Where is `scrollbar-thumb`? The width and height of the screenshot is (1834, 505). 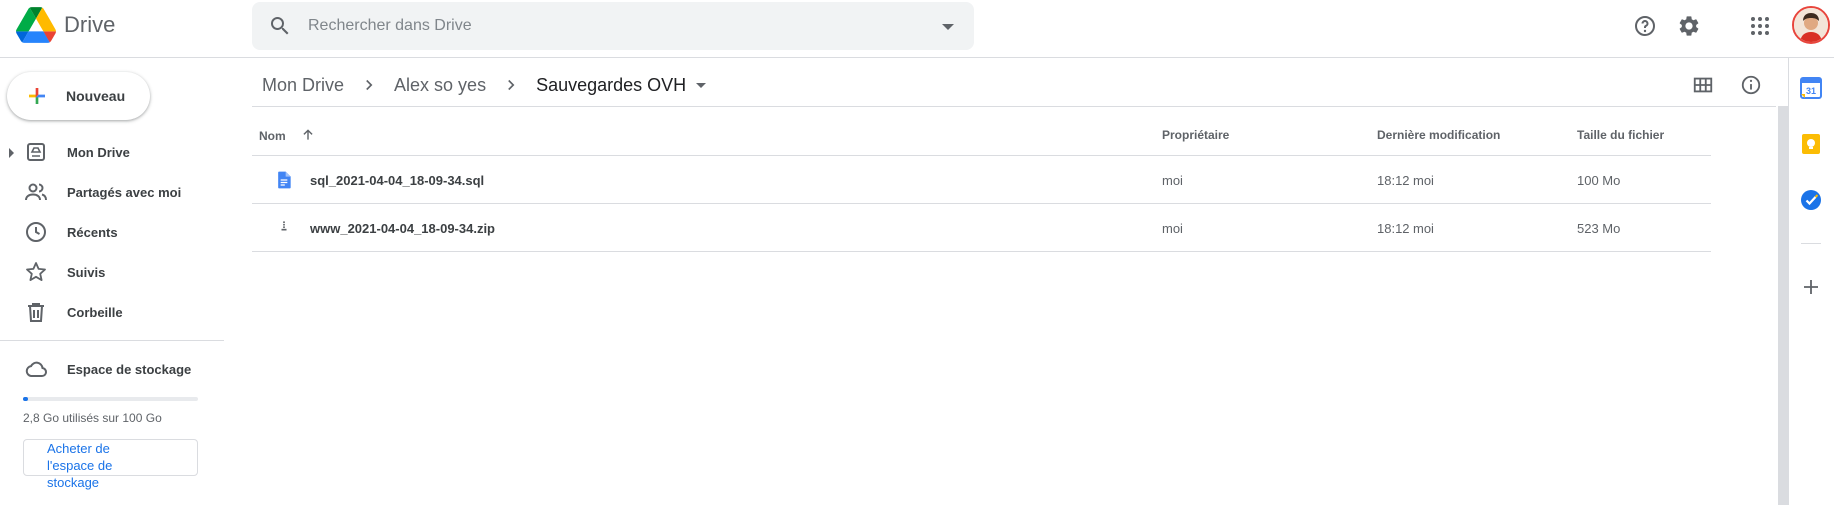 scrollbar-thumb is located at coordinates (1783, 305).